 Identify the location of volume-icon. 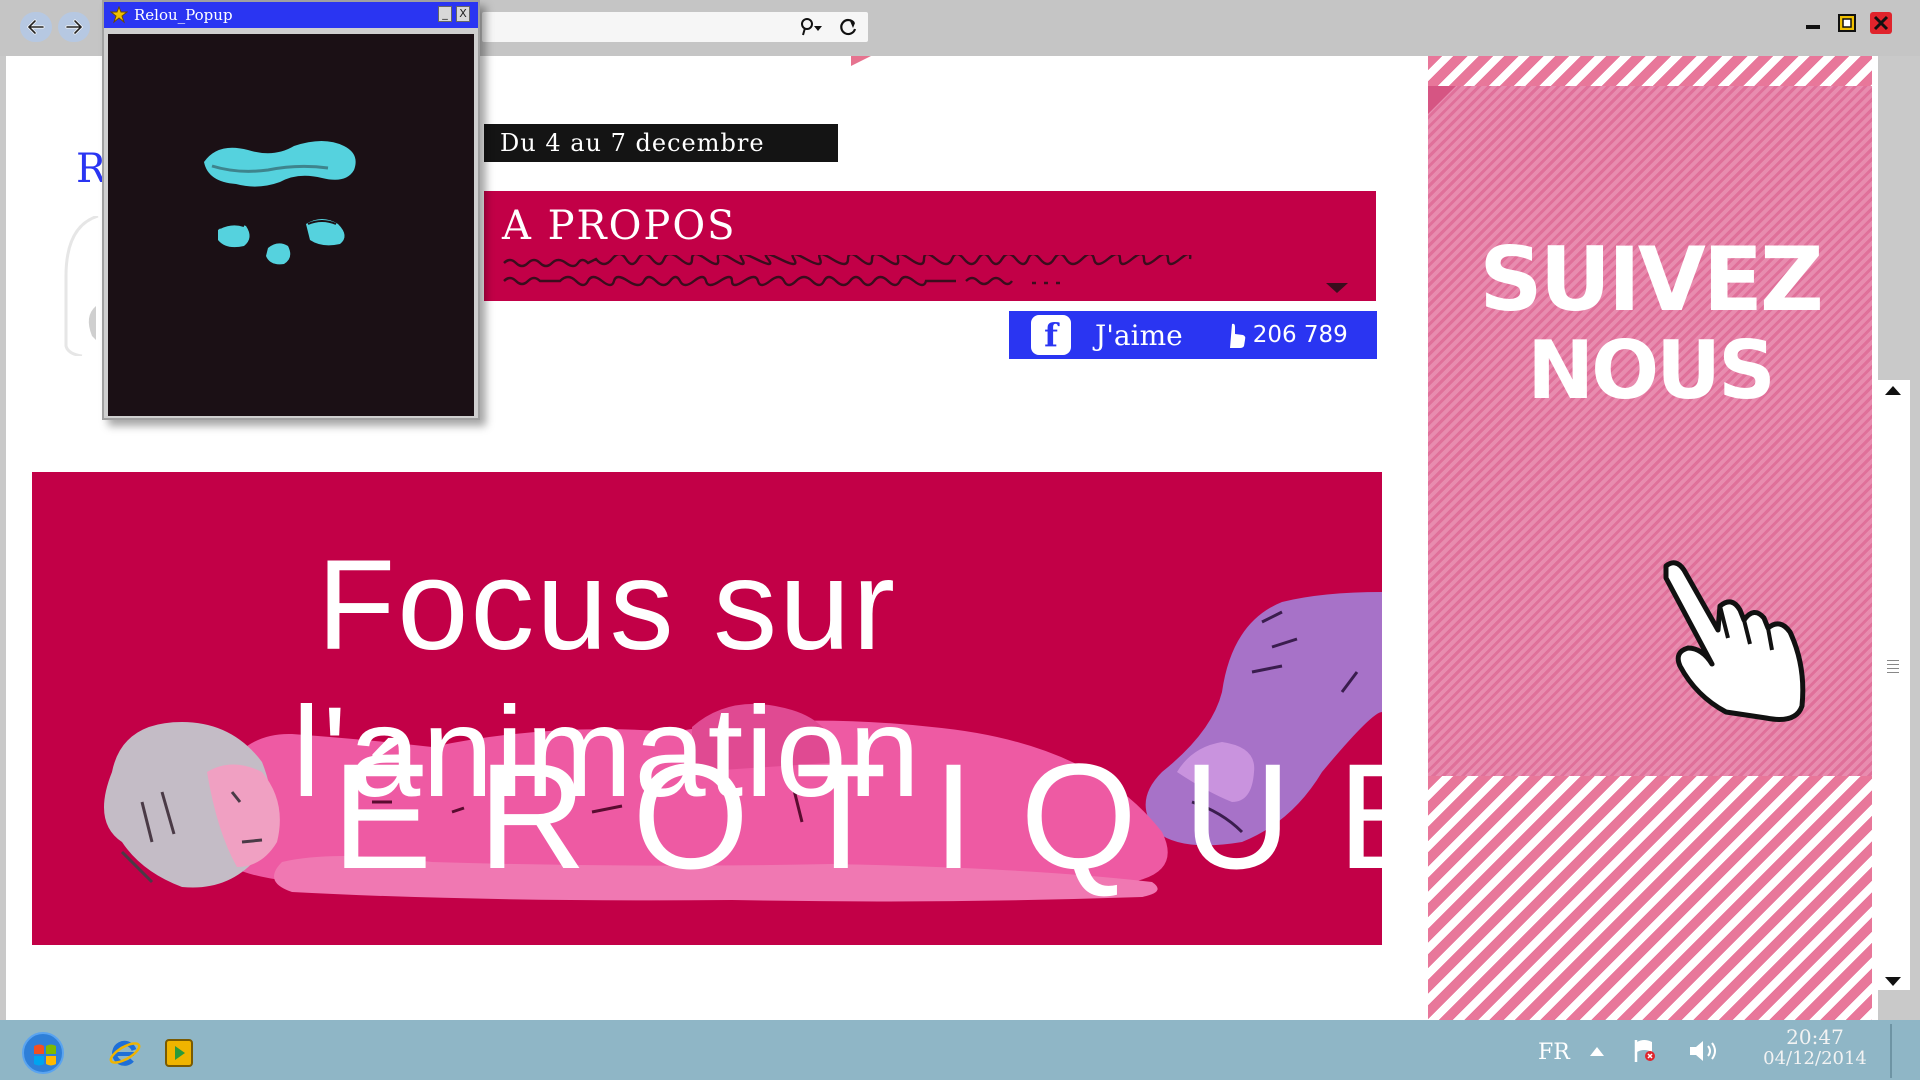
(1704, 1051).